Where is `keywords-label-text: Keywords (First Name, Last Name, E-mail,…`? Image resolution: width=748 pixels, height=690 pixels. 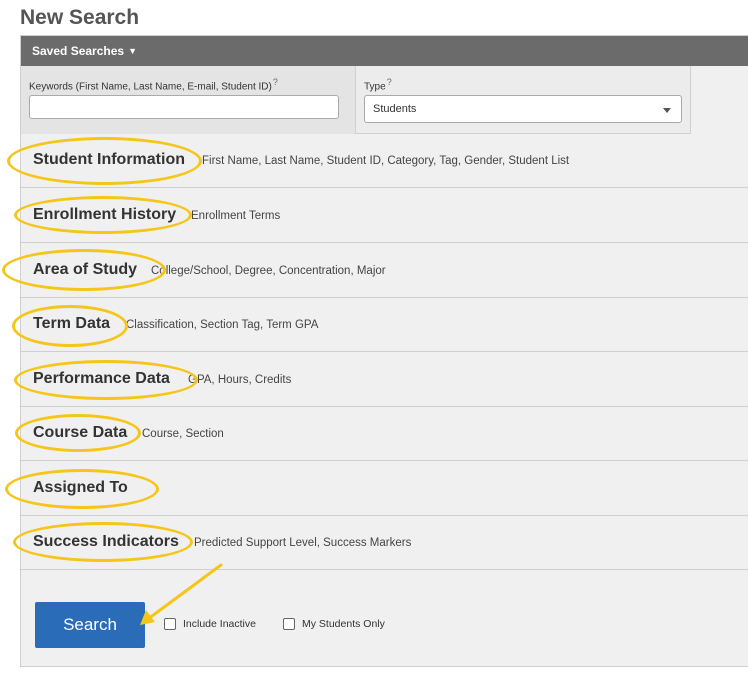 keywords-label-text: Keywords (First Name, Last Name, E-mail,… is located at coordinates (150, 87).